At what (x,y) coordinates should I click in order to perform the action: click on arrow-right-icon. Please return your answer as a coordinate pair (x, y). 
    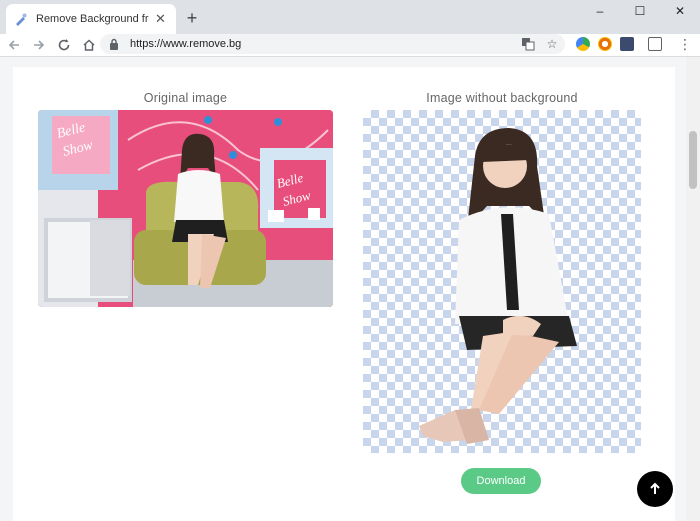
    Looking at the image, I should click on (39, 45).